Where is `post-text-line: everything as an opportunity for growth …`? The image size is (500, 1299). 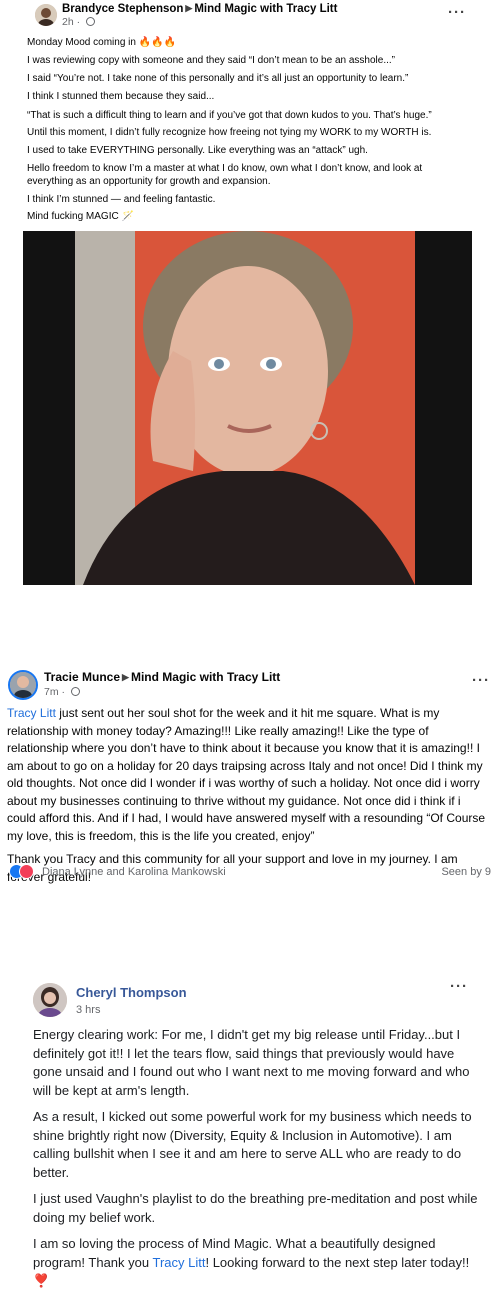 post-text-line: everything as an opportunity for growth … is located at coordinates (149, 181).